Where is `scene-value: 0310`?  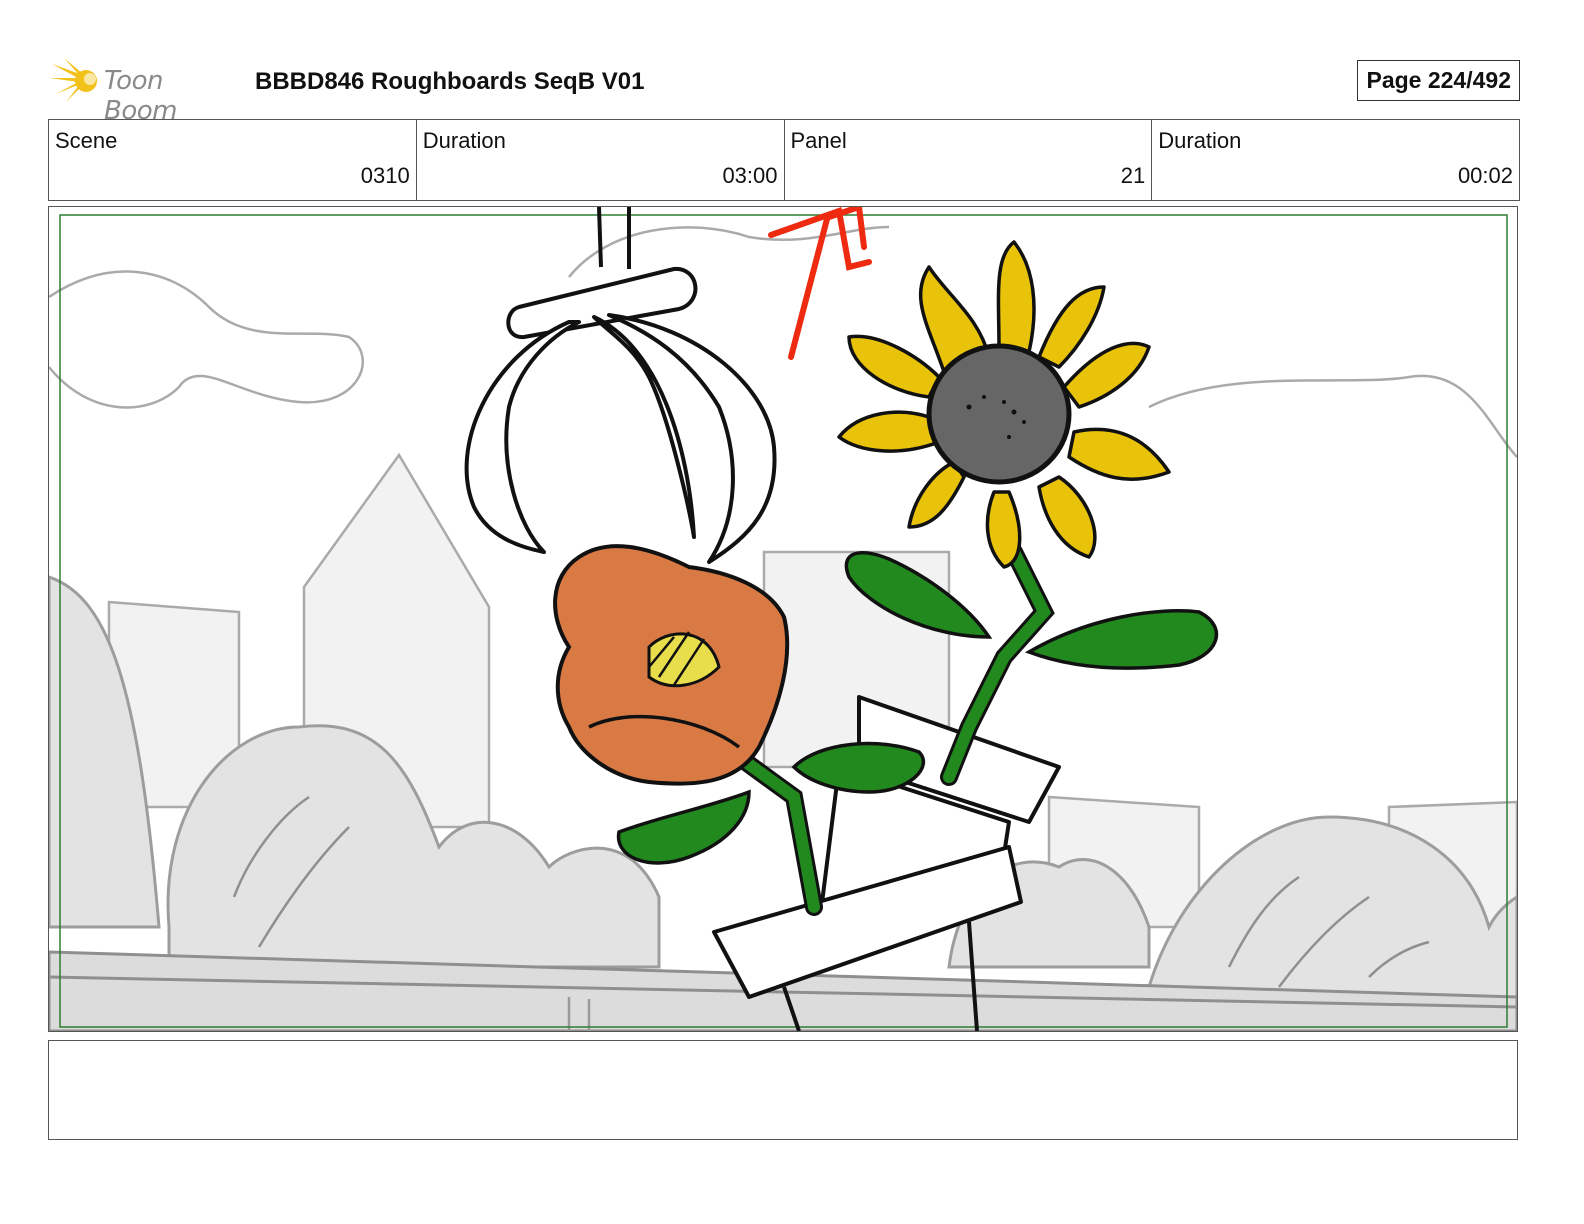 scene-value: 0310 is located at coordinates (385, 175).